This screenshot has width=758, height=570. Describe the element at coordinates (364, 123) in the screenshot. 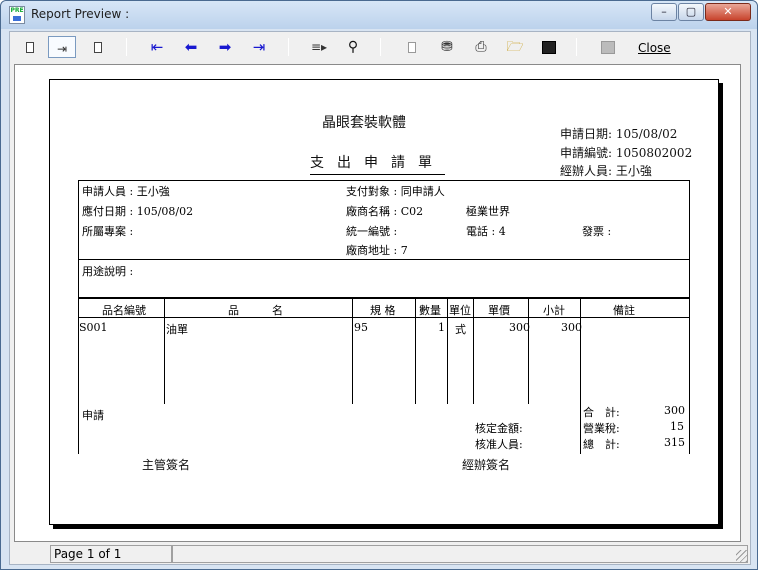

I see `company-name: 晶眼套裝軟體` at that location.